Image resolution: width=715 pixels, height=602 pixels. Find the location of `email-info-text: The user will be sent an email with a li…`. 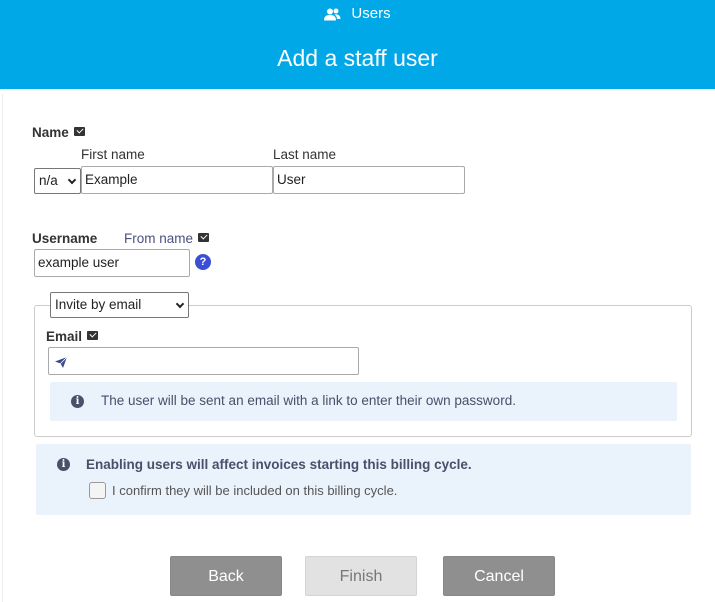

email-info-text: The user will be sent an email with a li… is located at coordinates (308, 400).